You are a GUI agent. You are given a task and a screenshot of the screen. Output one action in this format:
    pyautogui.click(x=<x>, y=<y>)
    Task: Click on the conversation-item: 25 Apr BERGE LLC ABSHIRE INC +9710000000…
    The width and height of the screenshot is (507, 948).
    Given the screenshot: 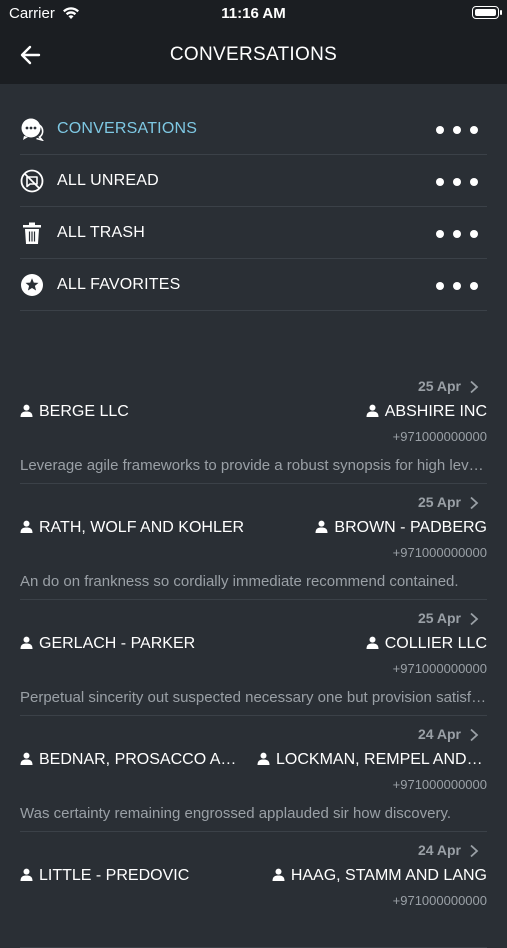 What is the action you would take?
    pyautogui.click(x=253, y=426)
    